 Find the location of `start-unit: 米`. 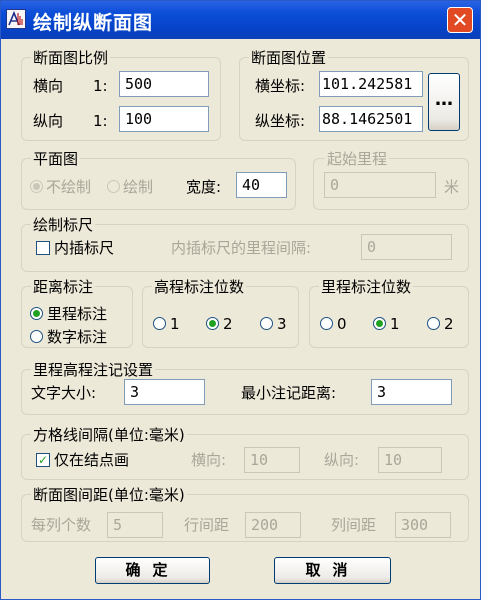

start-unit: 米 is located at coordinates (452, 187).